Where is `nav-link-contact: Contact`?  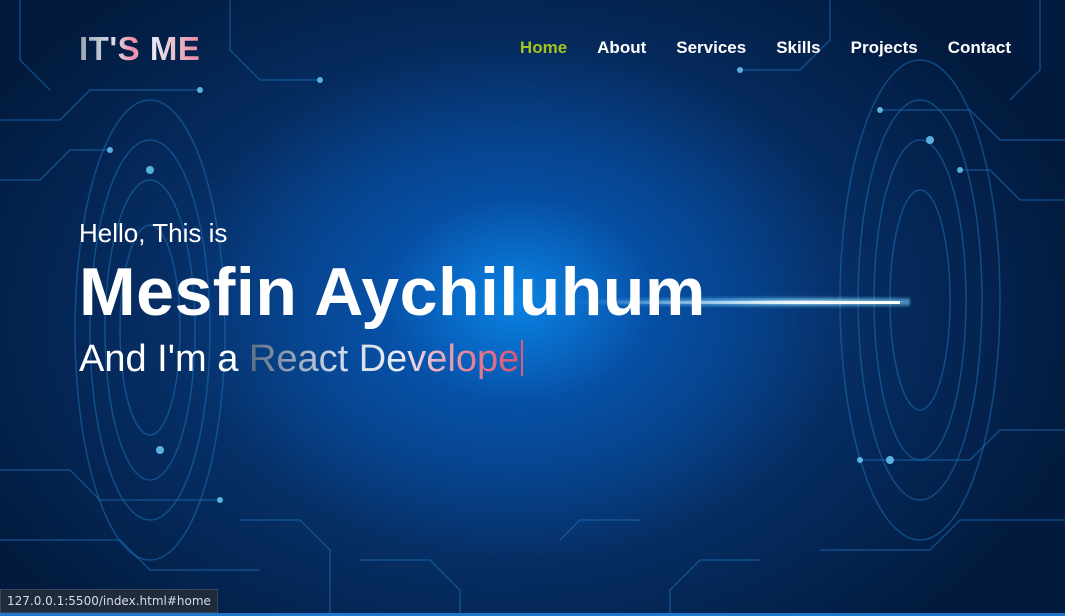
nav-link-contact: Contact is located at coordinates (979, 48).